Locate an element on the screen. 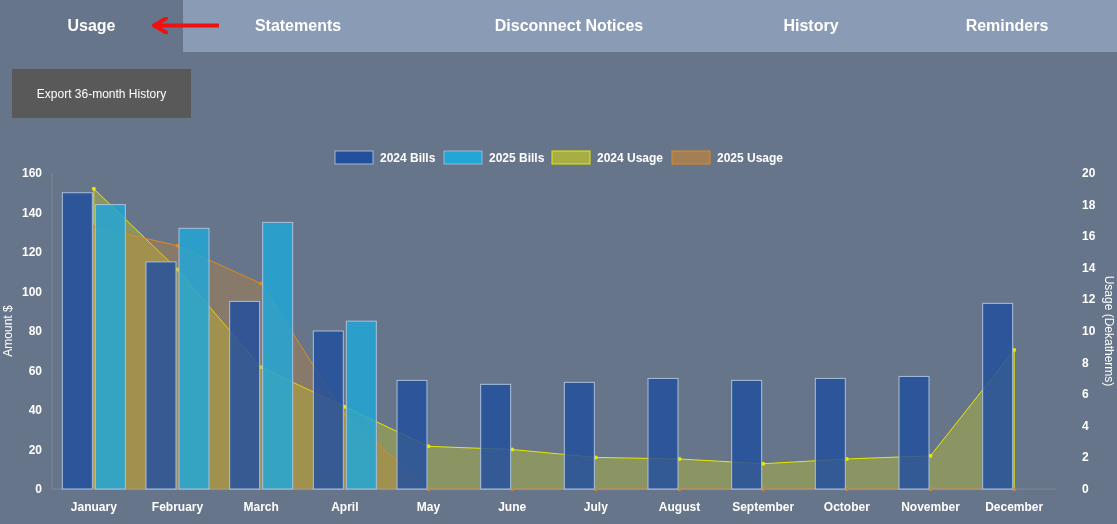  axis-tick-label: January is located at coordinates (93, 507).